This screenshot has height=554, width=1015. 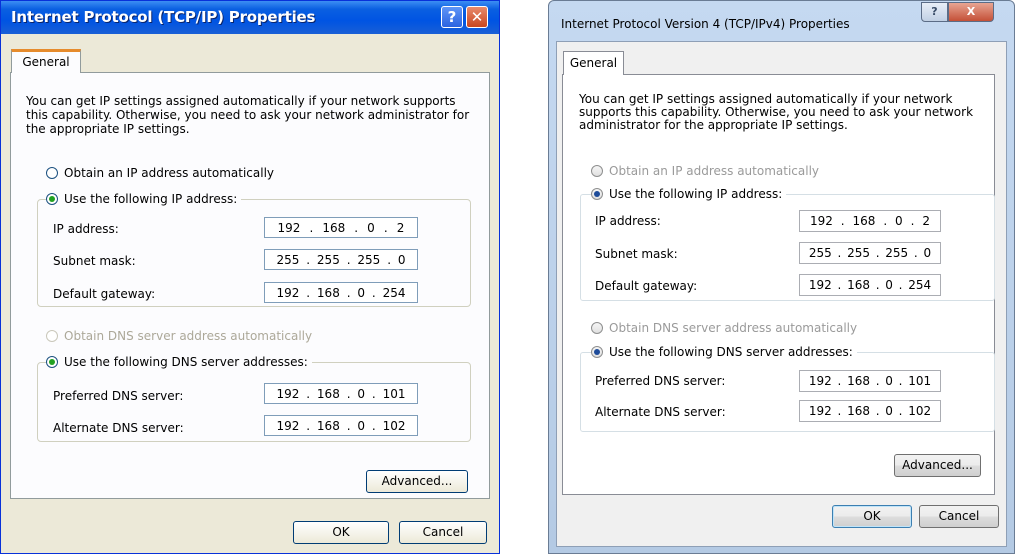 I want to click on xp-gw-label: Default gateway:, so click(x=104, y=294).